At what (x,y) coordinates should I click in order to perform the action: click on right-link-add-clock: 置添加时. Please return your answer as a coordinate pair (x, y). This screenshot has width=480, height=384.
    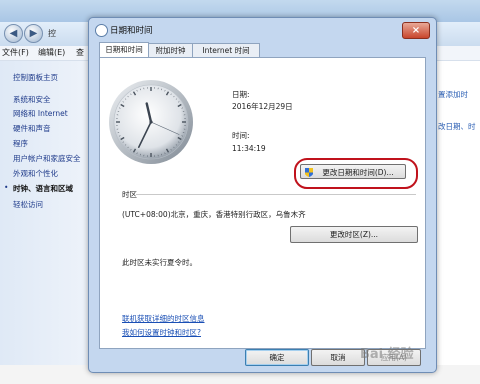
    Looking at the image, I should click on (453, 94).